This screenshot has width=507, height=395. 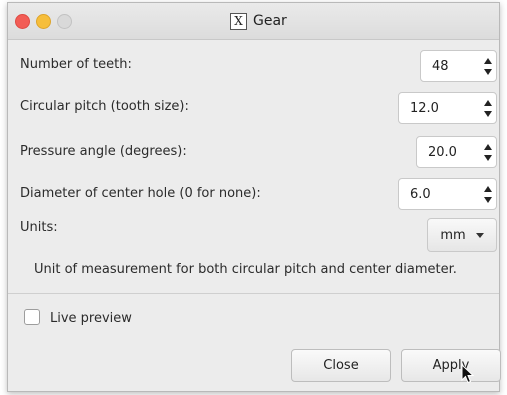 What do you see at coordinates (451, 365) in the screenshot?
I see `apply-button: Apply` at bounding box center [451, 365].